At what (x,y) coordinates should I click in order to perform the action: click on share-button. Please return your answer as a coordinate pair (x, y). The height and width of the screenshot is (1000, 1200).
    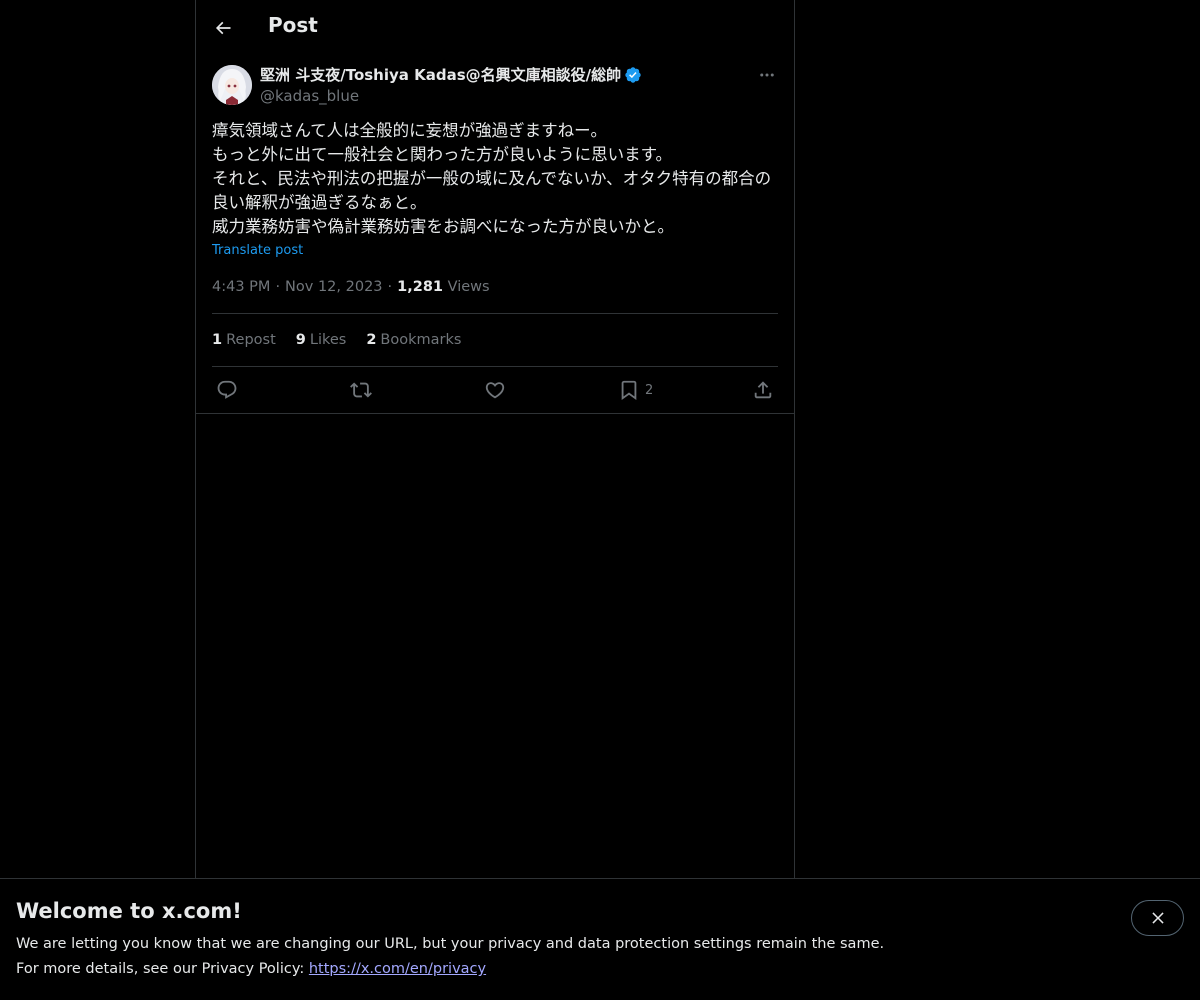
    Looking at the image, I should click on (763, 390).